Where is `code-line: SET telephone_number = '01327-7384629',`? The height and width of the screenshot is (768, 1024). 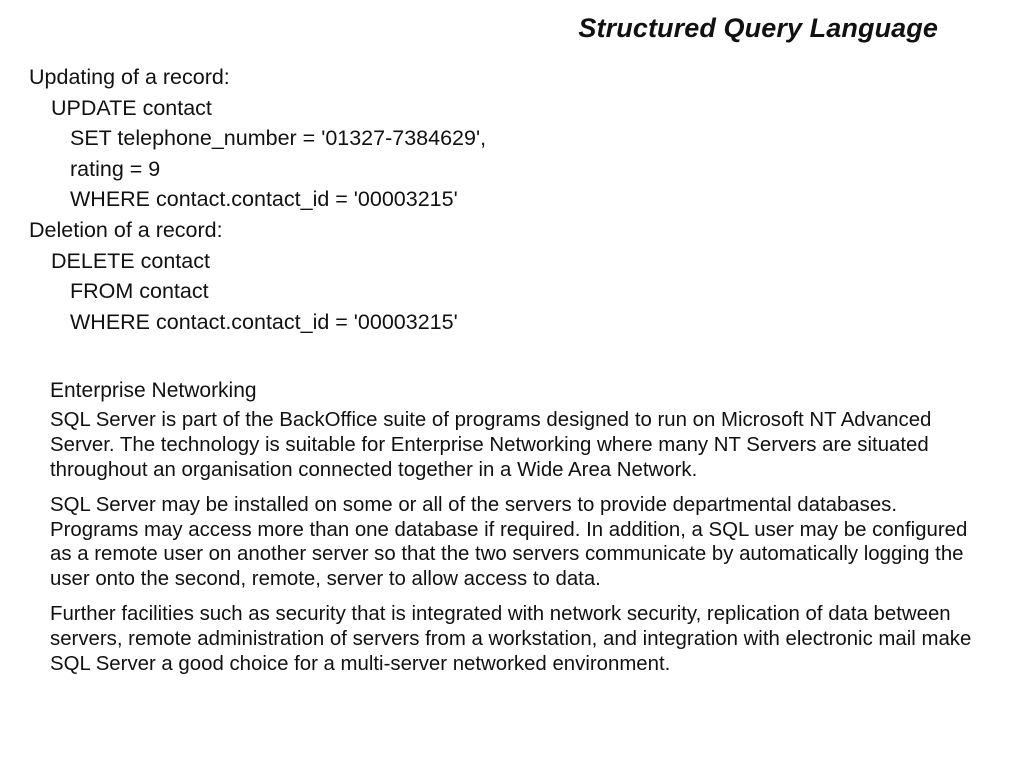
code-line: SET telephone_number = '01327-7384629', is located at coordinates (278, 138).